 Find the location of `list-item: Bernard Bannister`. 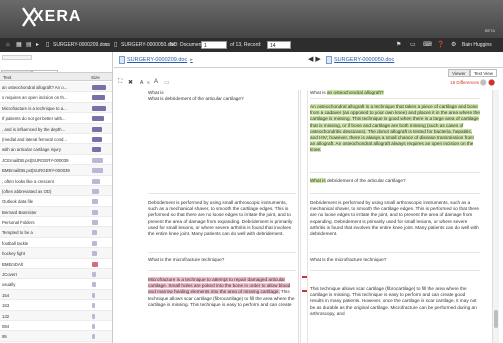

list-item: Bernard Bannister is located at coordinates (56, 212).